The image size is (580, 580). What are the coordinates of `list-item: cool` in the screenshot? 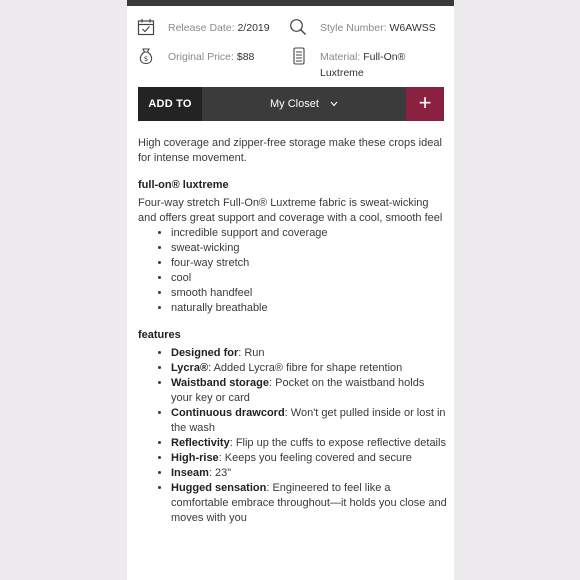 It's located at (309, 278).